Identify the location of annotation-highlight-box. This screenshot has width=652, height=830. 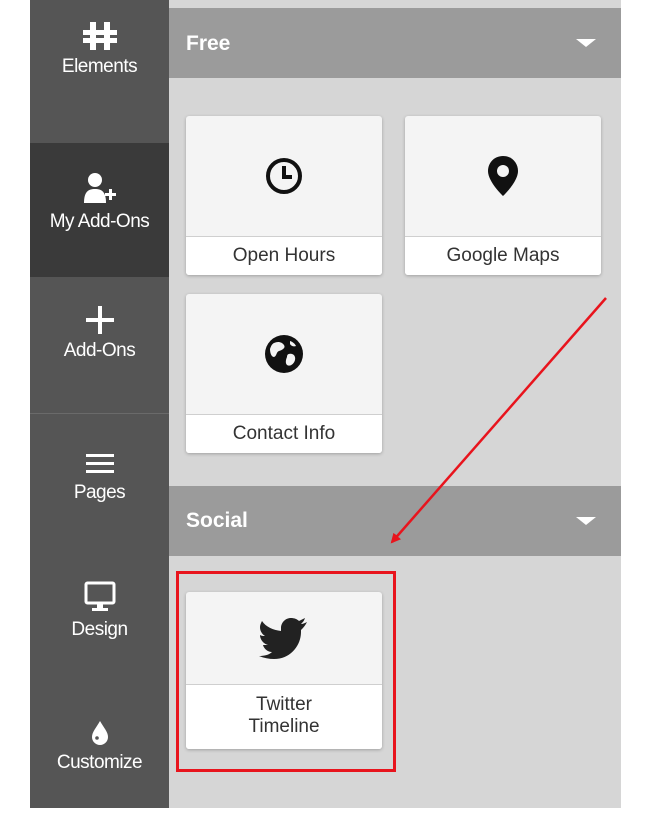
(286, 671).